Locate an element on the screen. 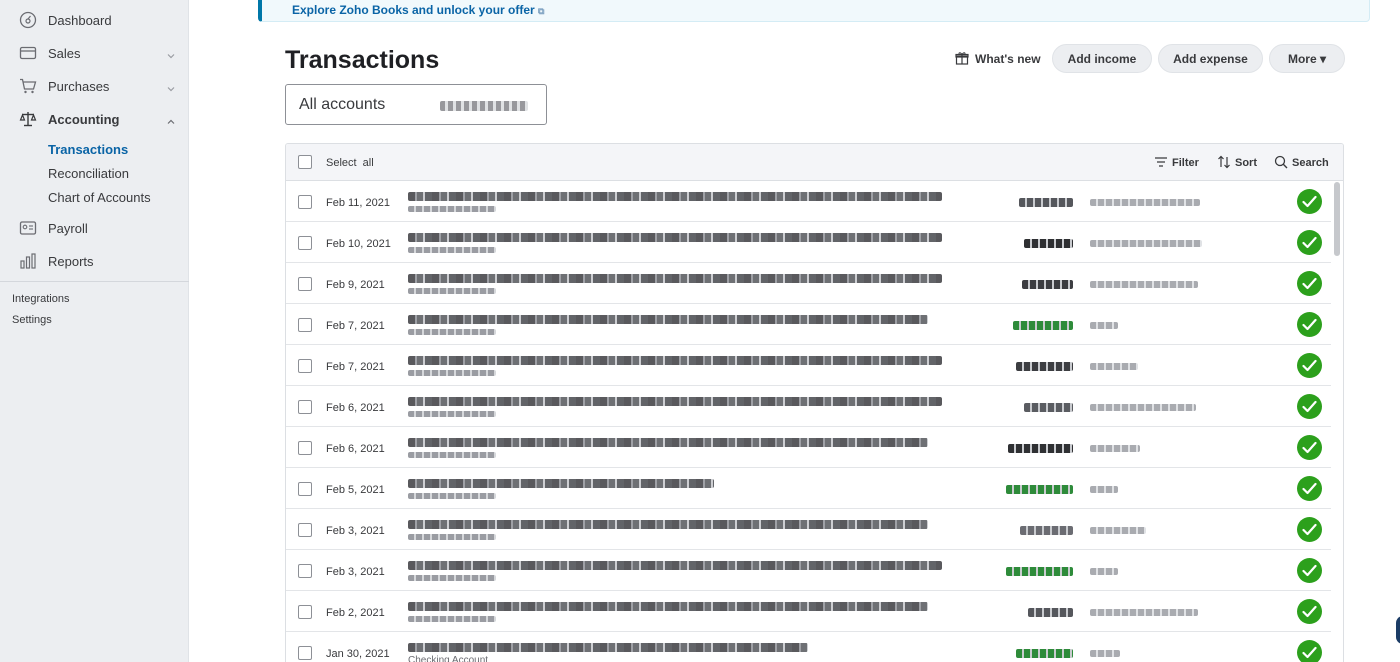  row-date: Feb 5, 2021 is located at coordinates (355, 490).